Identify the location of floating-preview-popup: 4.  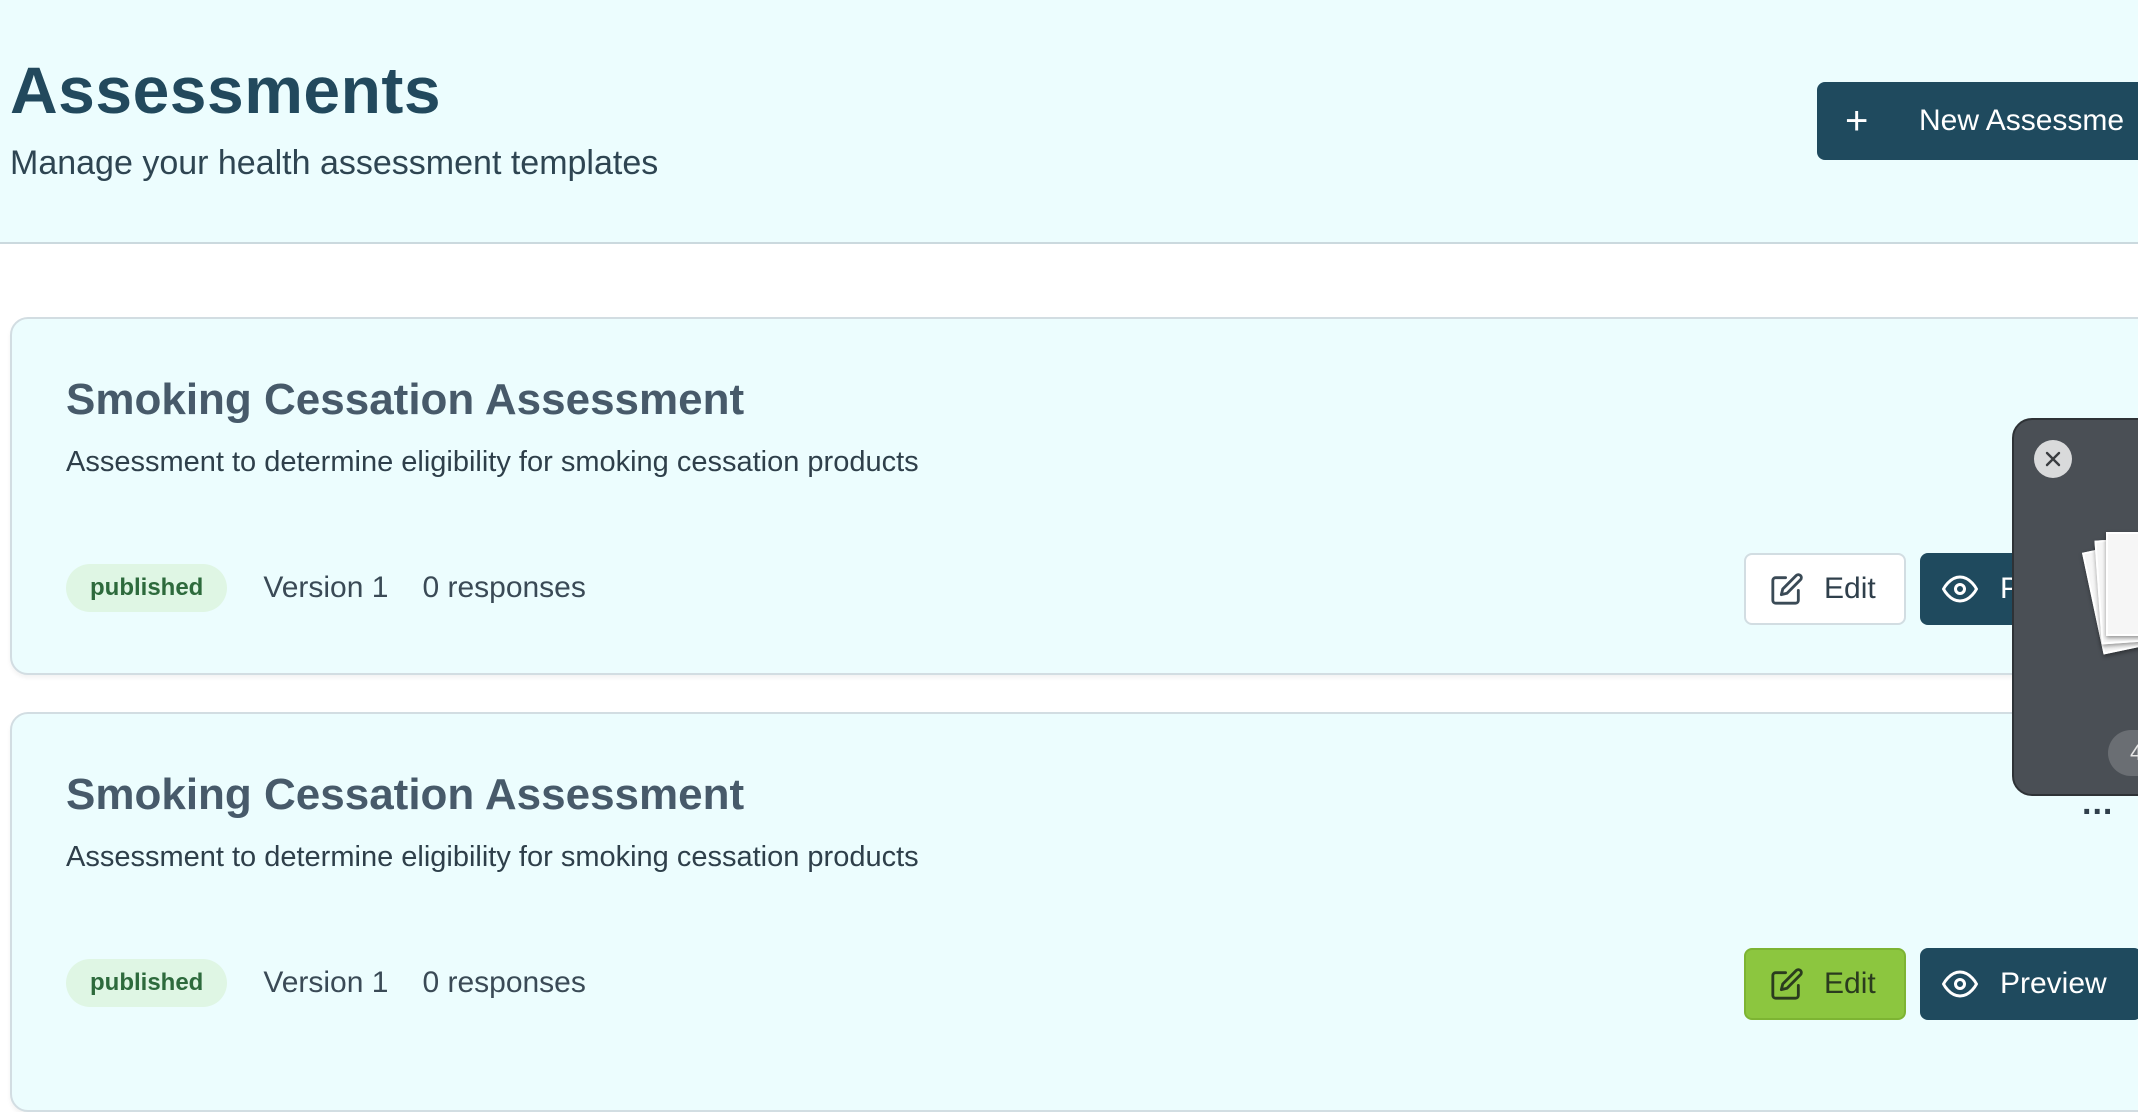
(2075, 607).